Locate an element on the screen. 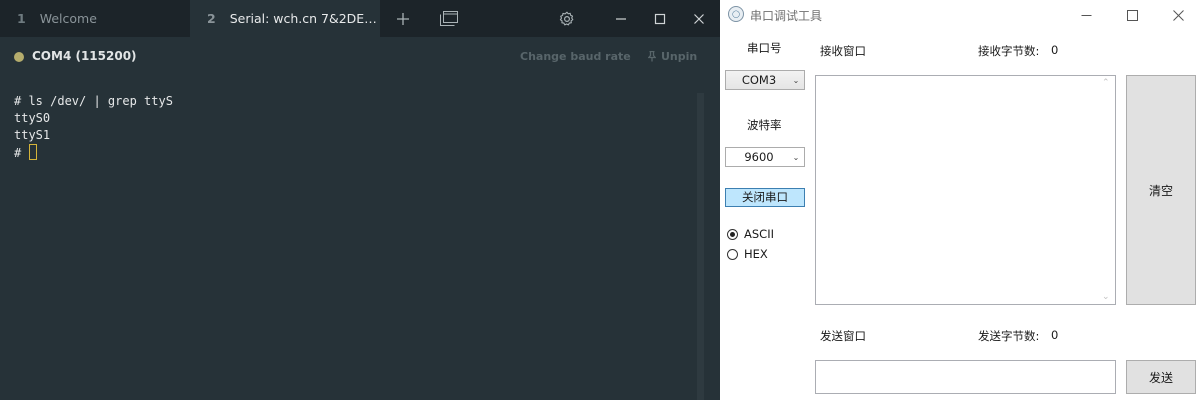  tab-welcome: 1 Welcome is located at coordinates (95, 18).